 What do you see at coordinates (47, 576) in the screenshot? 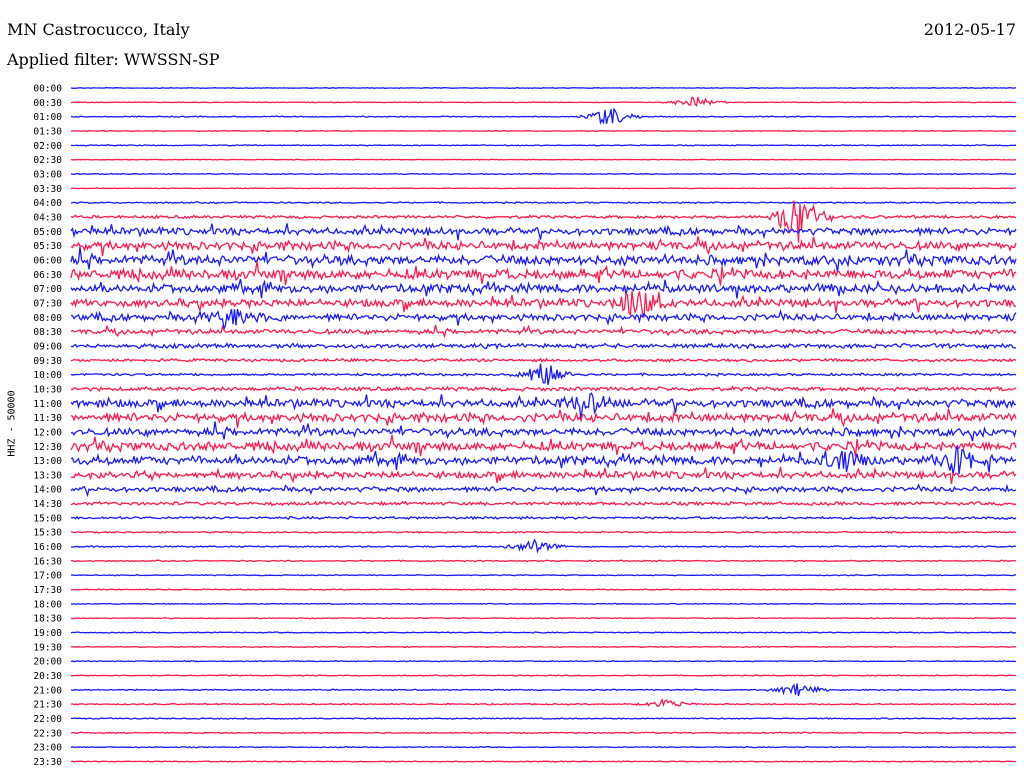
I see `time-tick-label: 17:00` at bounding box center [47, 576].